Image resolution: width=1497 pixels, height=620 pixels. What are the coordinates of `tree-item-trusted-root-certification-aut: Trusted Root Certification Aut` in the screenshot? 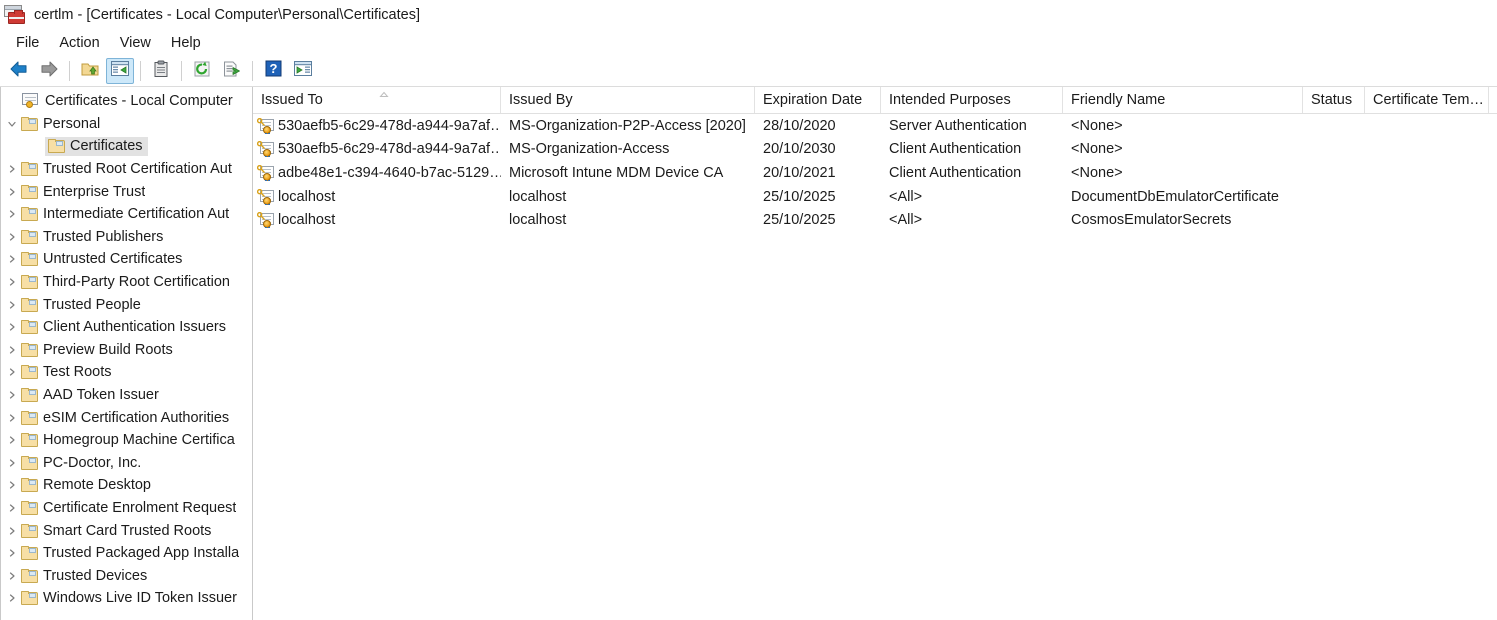 It's located at (126, 169).